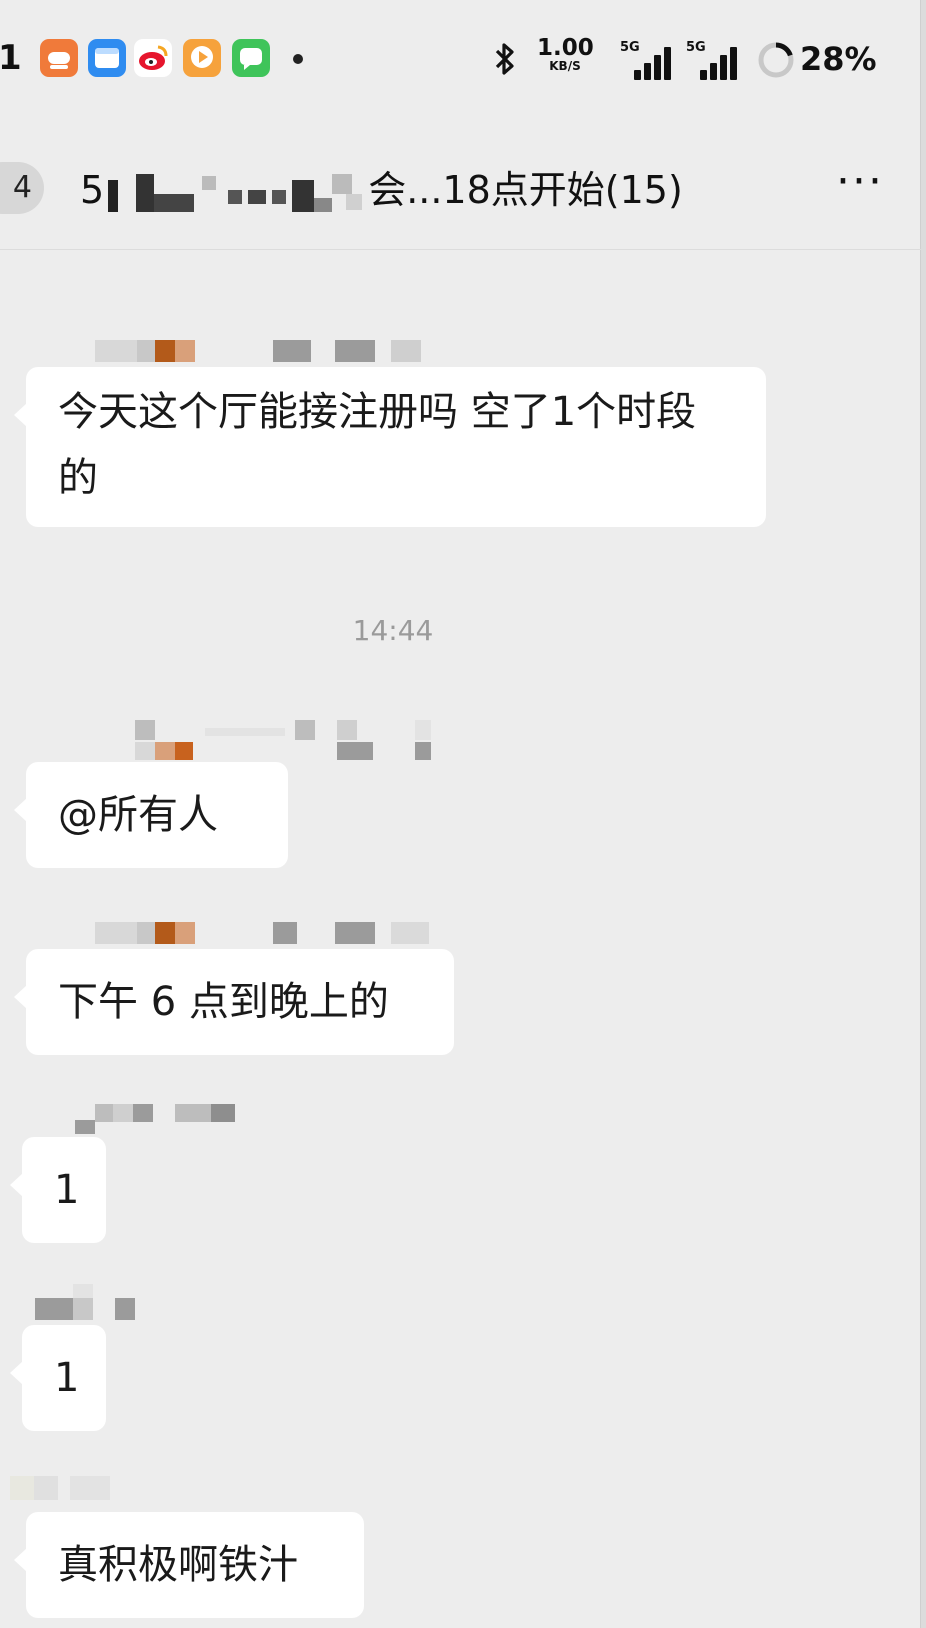 This screenshot has height=1628, width=926. I want to click on battery-ring-icon, so click(776, 60).